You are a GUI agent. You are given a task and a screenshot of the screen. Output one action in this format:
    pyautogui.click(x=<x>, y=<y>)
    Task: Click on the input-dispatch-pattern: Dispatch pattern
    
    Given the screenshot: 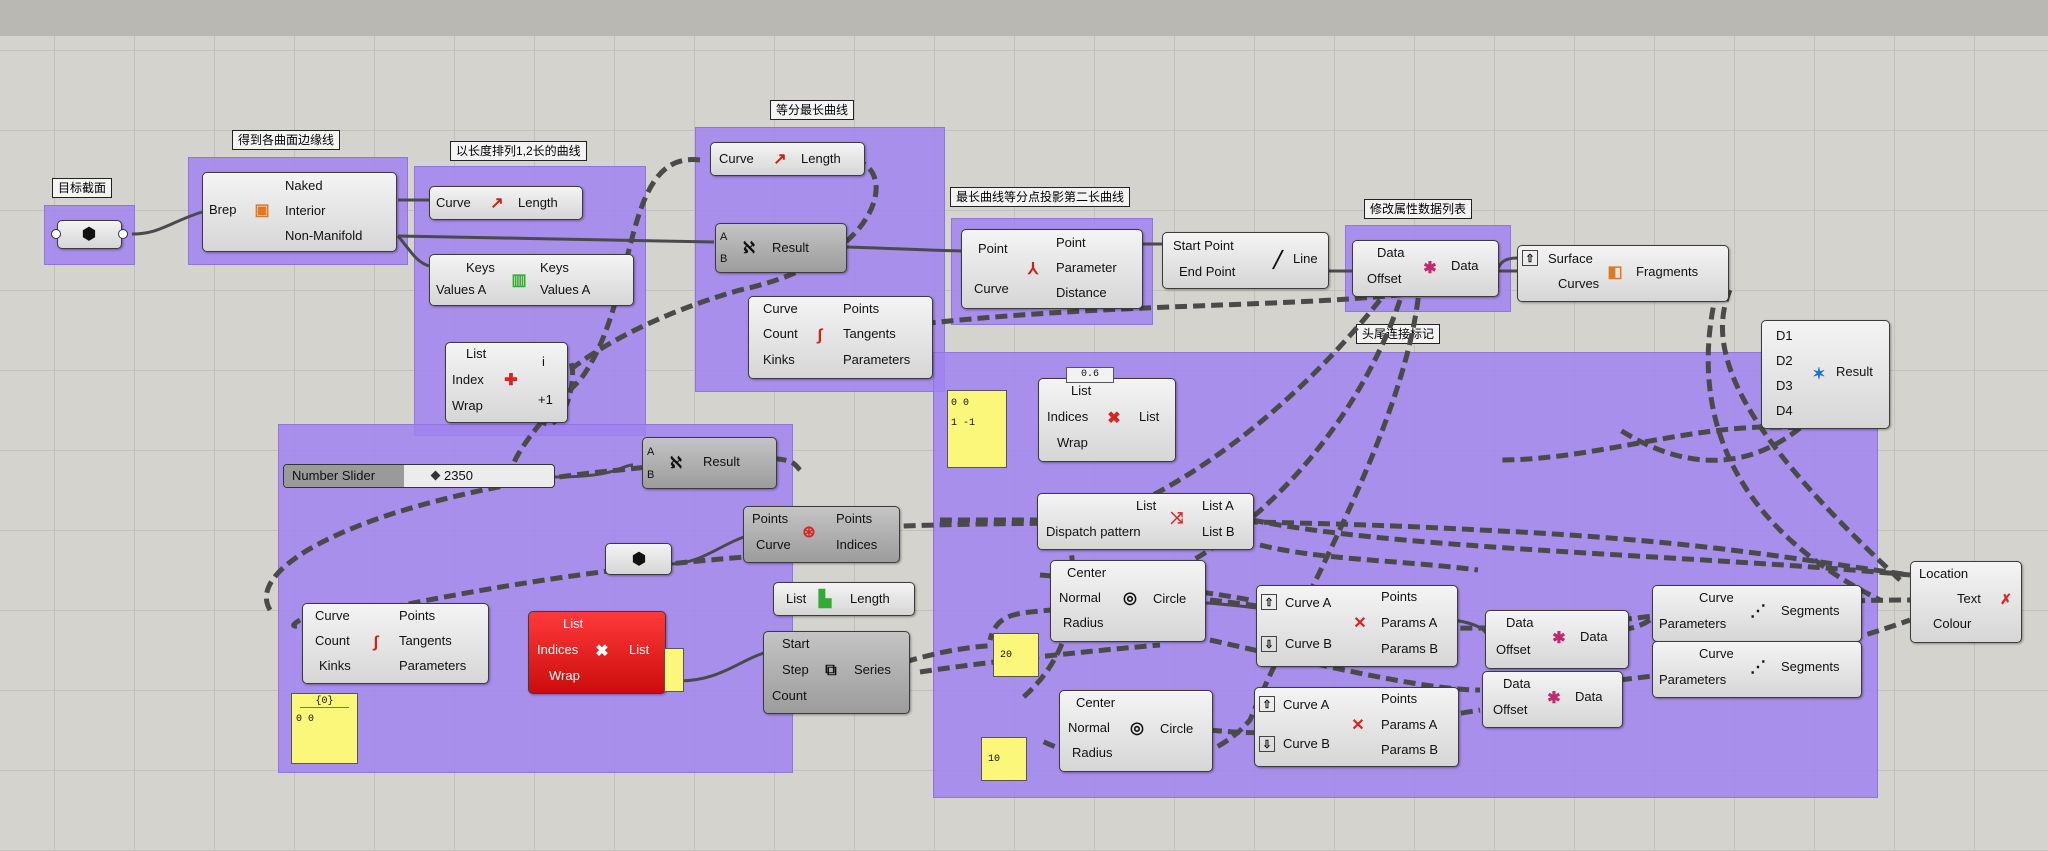 What is the action you would take?
    pyautogui.click(x=1093, y=532)
    